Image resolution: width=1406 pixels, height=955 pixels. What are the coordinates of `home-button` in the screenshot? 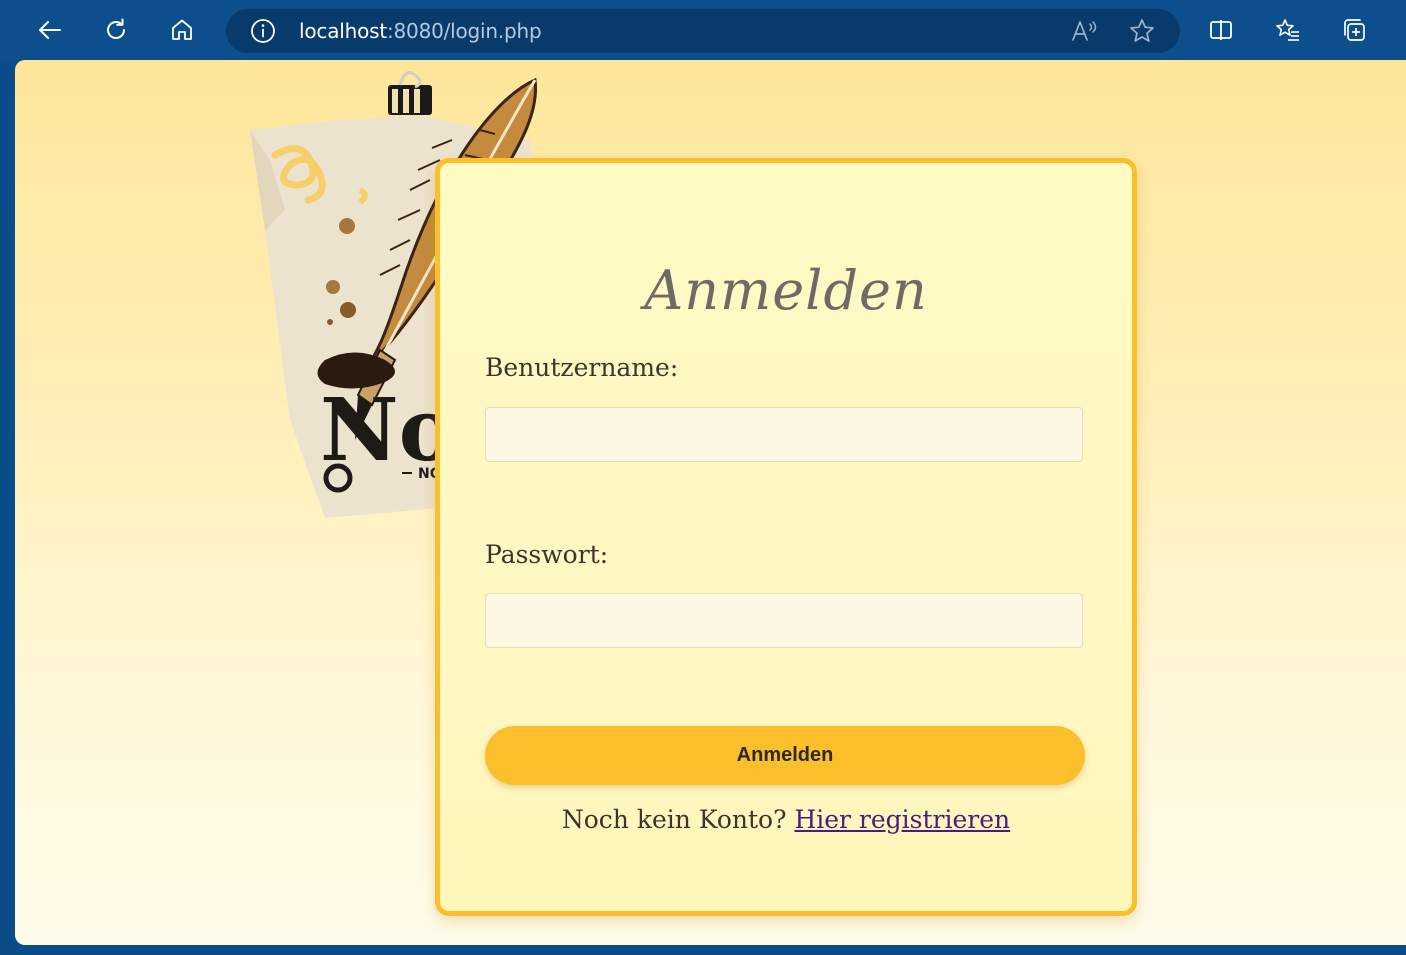 It's located at (182, 30).